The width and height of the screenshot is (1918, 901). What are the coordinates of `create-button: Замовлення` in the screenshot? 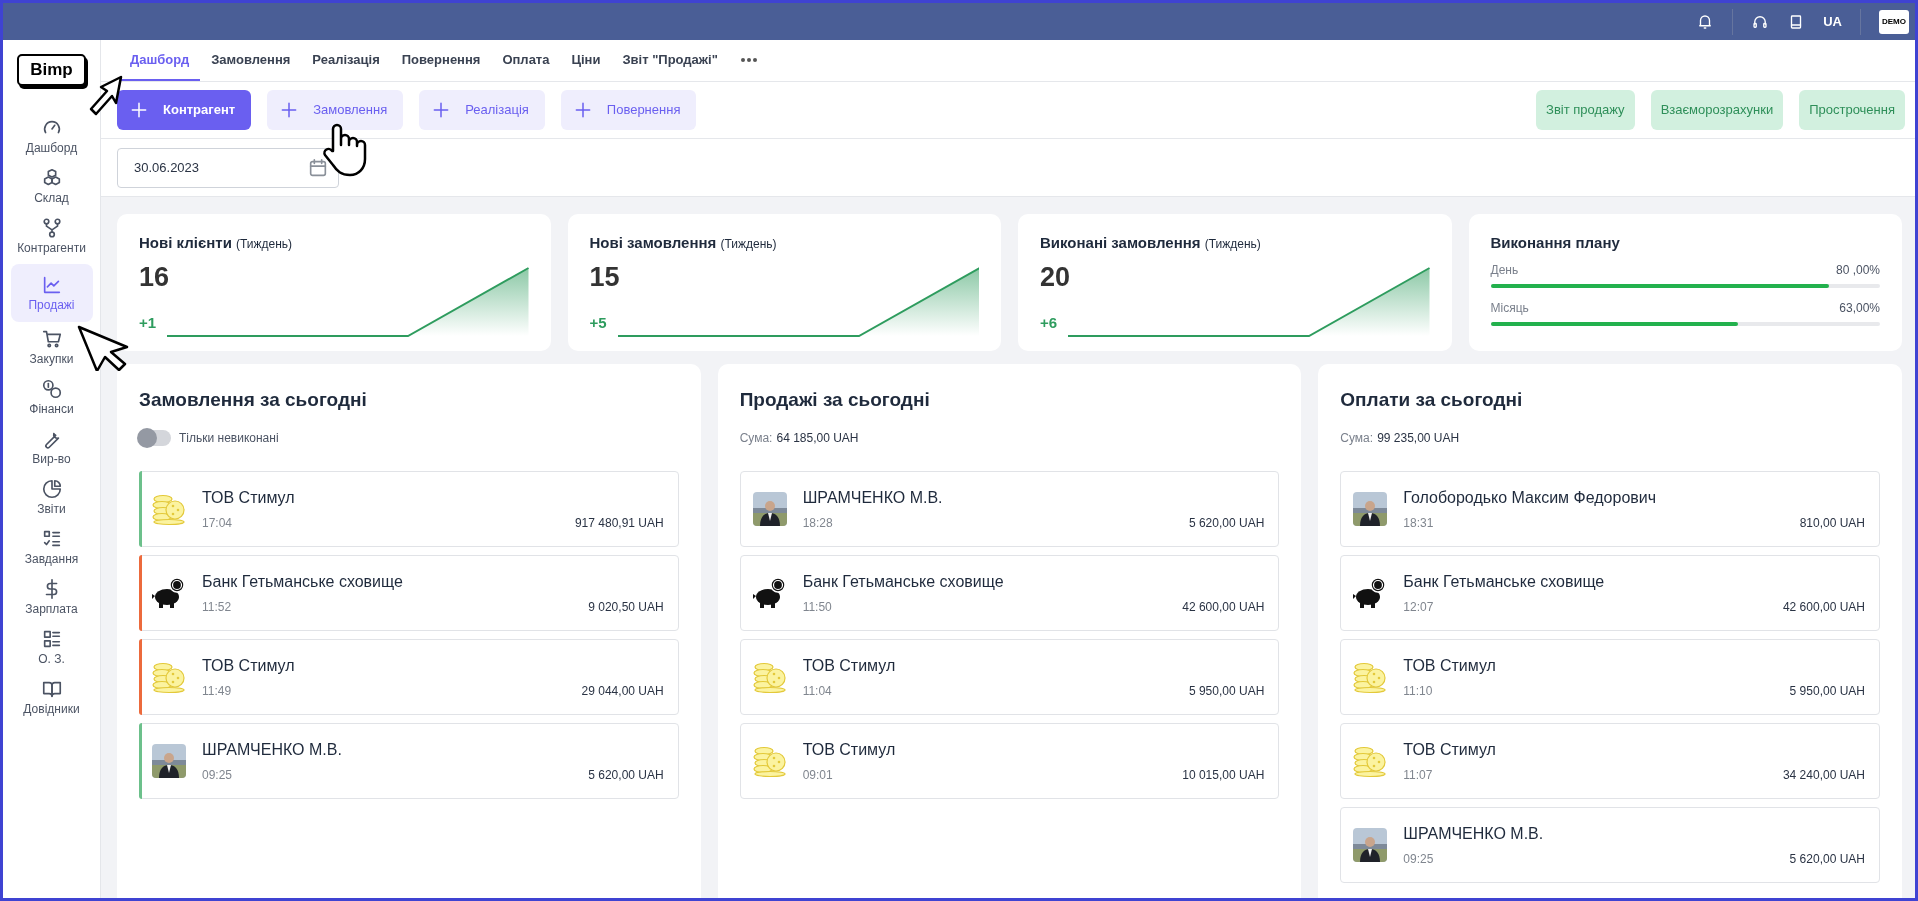 It's located at (335, 110).